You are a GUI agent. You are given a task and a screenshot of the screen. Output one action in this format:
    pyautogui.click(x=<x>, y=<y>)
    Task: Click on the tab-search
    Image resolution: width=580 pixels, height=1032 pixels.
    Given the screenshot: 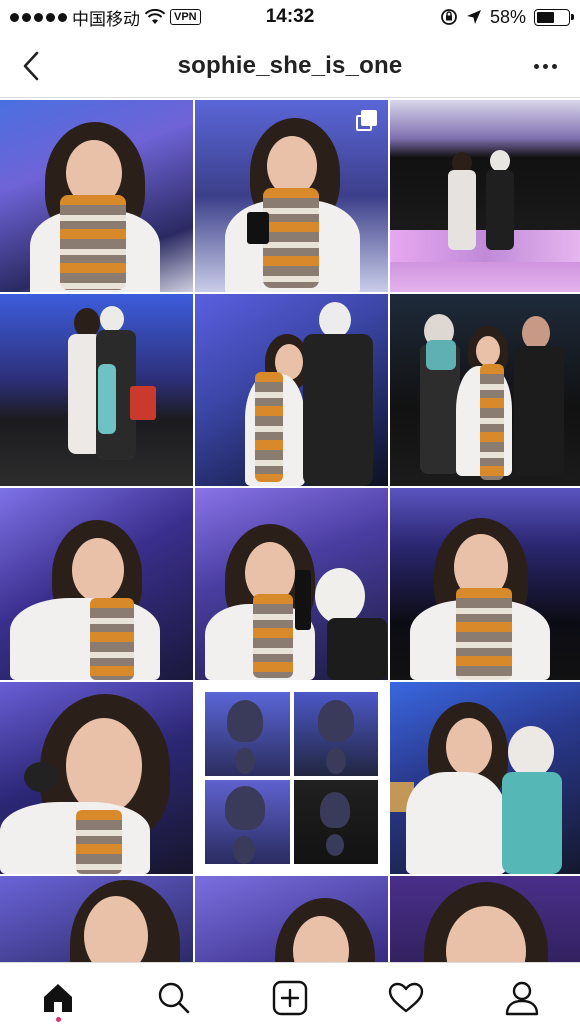 What is the action you would take?
    pyautogui.click(x=174, y=998)
    